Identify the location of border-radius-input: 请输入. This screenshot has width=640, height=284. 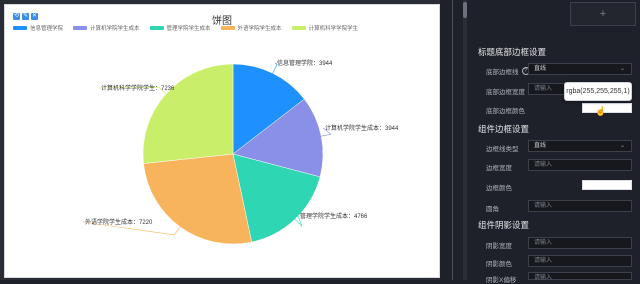
(580, 206).